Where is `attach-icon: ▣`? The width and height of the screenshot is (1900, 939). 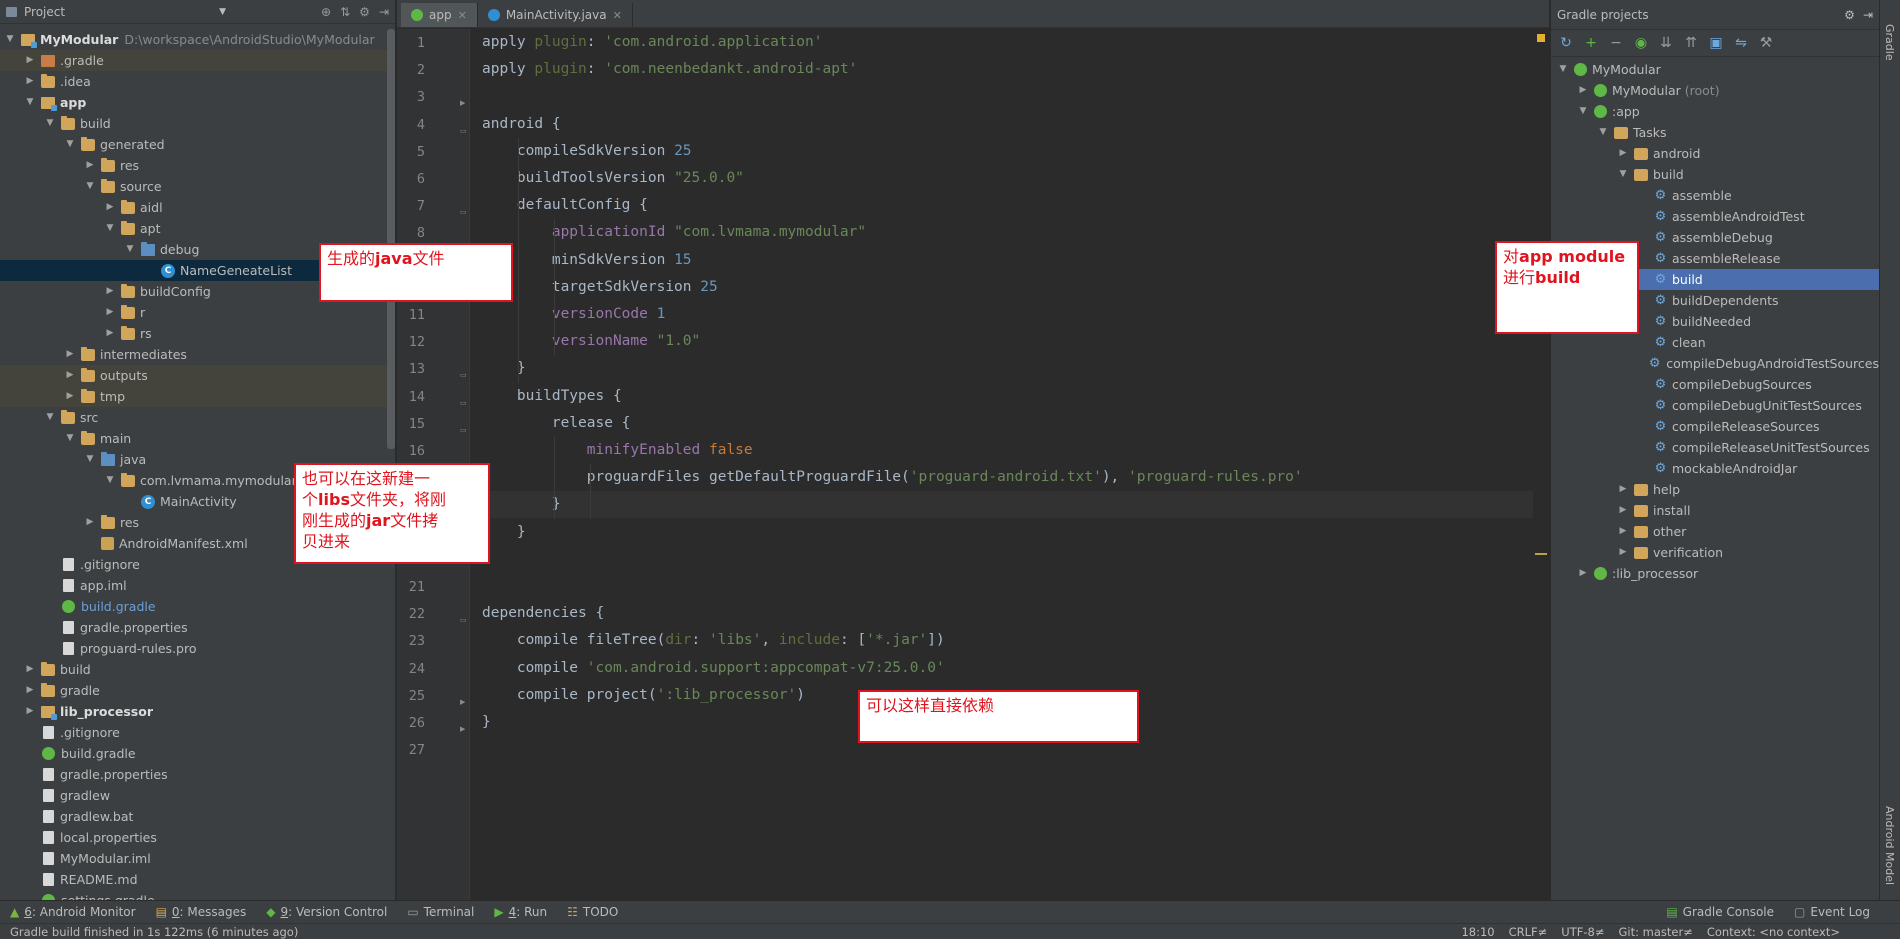
attach-icon: ▣ is located at coordinates (1716, 43).